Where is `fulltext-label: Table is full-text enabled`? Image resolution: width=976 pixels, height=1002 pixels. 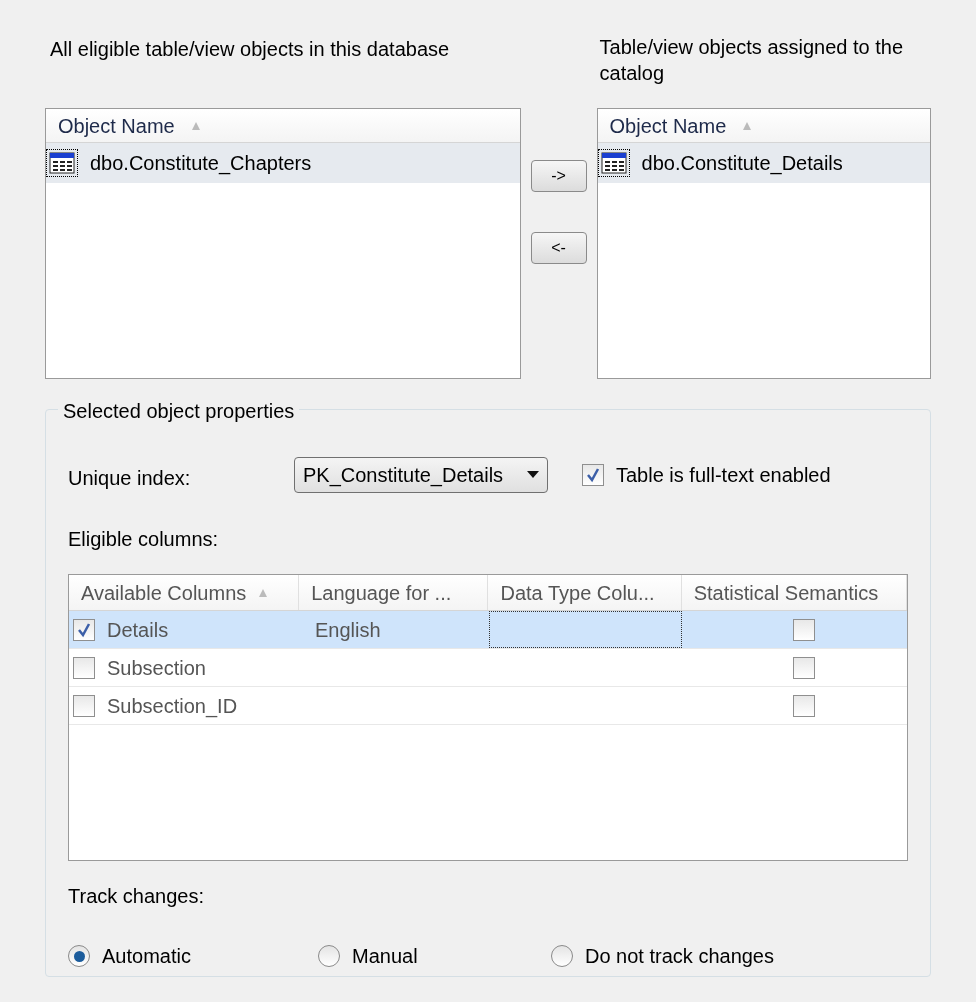 fulltext-label: Table is full-text enabled is located at coordinates (723, 475).